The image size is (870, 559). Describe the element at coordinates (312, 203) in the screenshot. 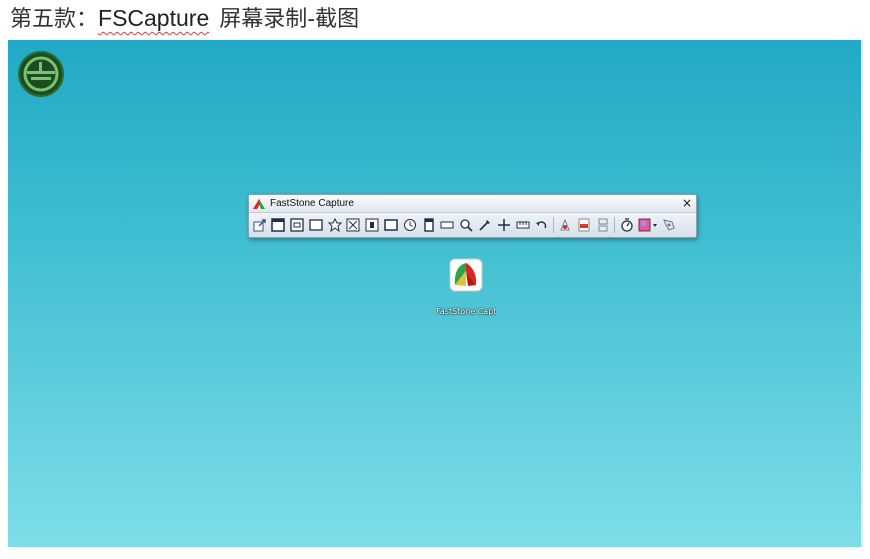

I see `window-title: FastStone Capture` at that location.